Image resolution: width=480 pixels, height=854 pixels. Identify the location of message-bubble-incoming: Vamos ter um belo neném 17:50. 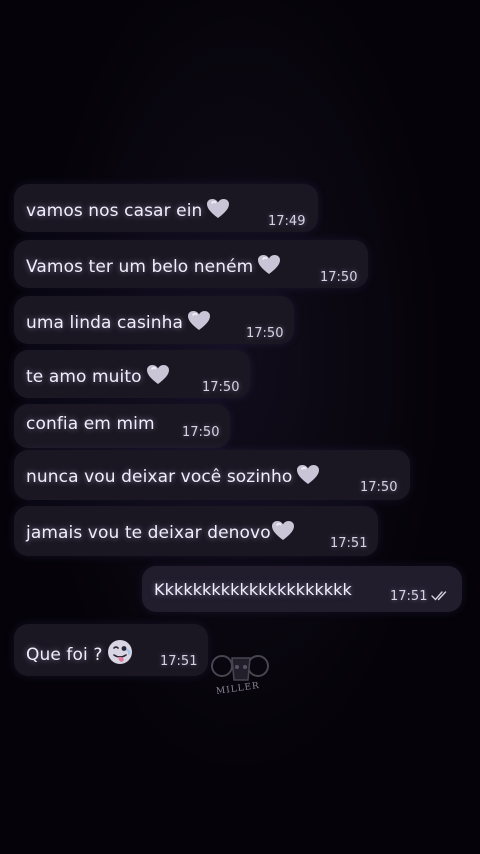
(191, 264).